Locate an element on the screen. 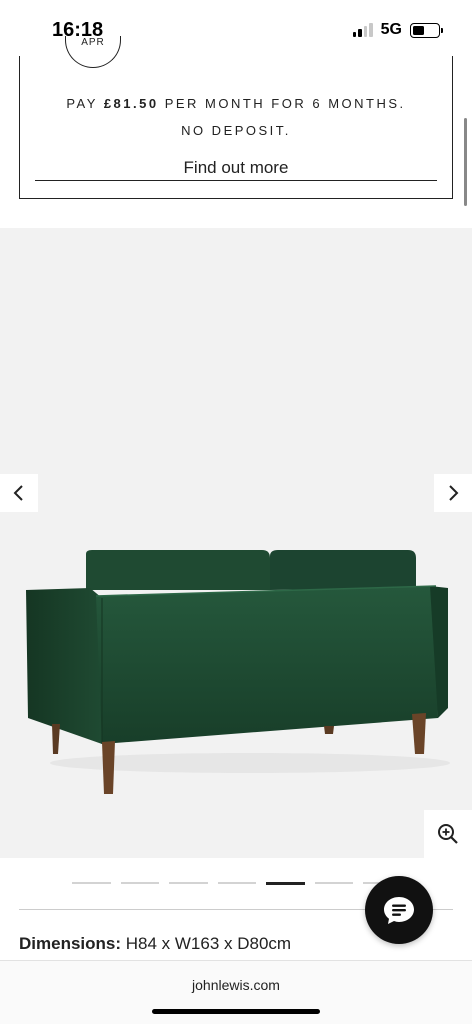 This screenshot has width=472, height=1024. battery-icon is located at coordinates (426, 30).